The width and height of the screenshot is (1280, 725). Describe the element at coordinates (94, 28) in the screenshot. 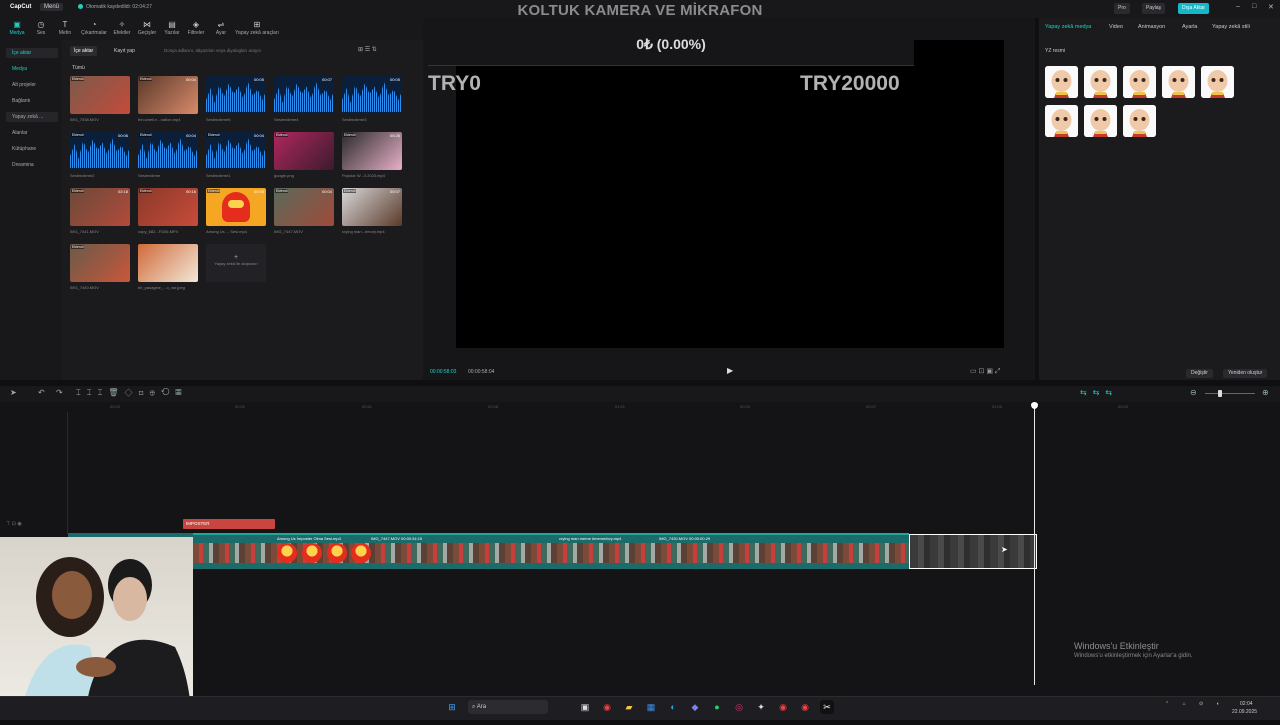

I see `tool-stickers: ◔ Çıkartmalar` at that location.